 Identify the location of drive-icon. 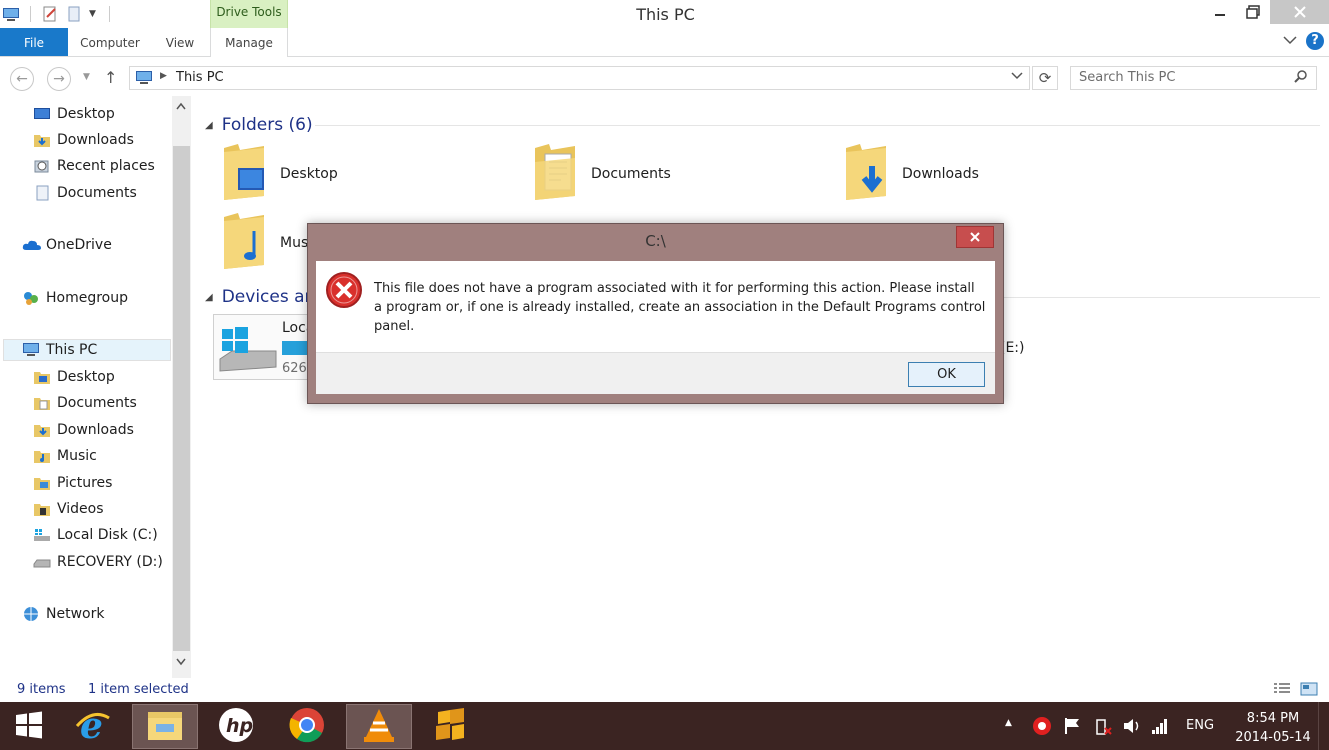
(42, 562).